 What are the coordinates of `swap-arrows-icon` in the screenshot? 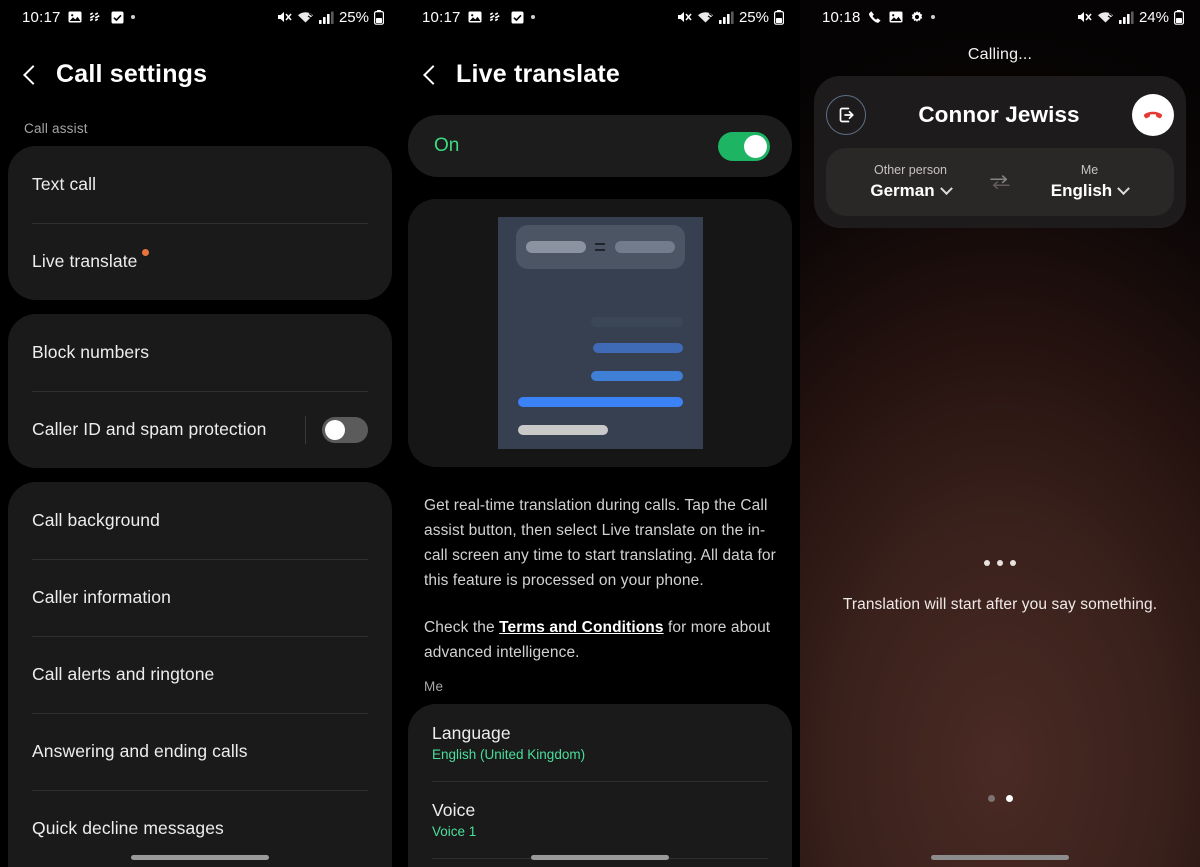 It's located at (1000, 182).